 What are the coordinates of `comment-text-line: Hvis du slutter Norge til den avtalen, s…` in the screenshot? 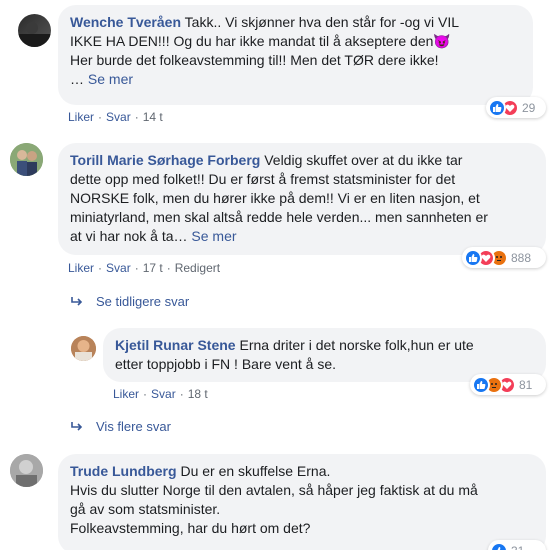 It's located at (274, 490).